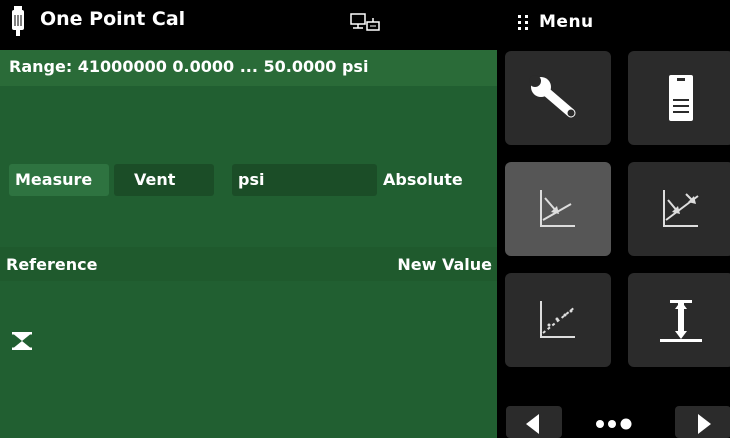 The height and width of the screenshot is (438, 730). Describe the element at coordinates (423, 179) in the screenshot. I see `mode-label: Absolute` at that location.